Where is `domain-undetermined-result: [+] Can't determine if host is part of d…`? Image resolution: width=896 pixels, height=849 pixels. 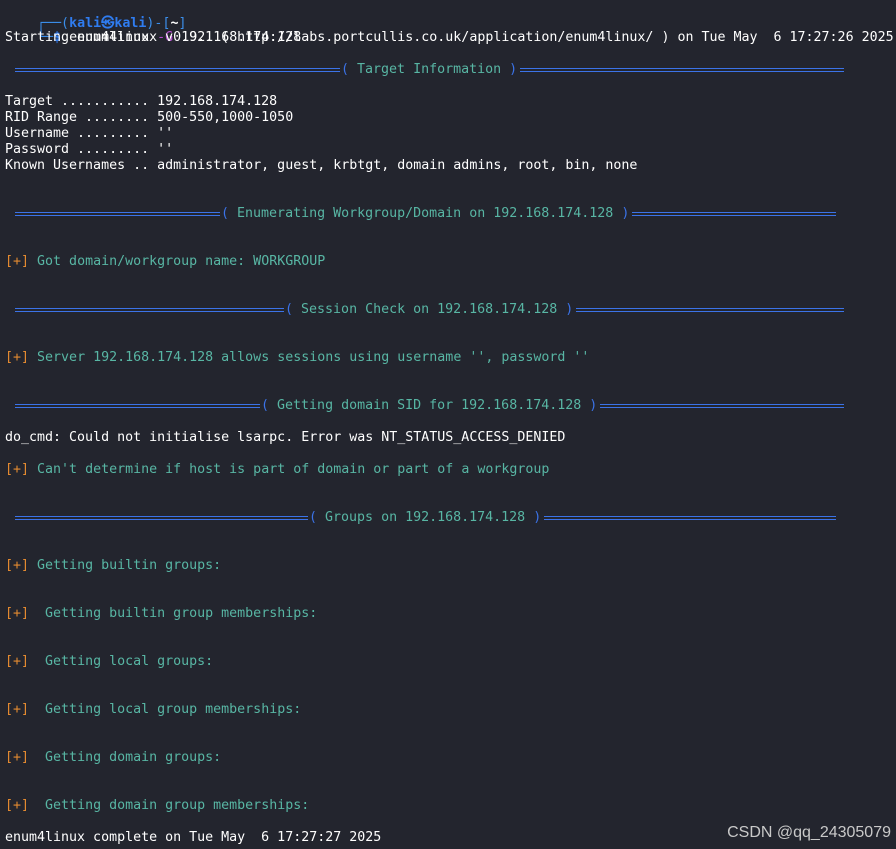
domain-undetermined-result: [+] Can't determine if host is part of d… is located at coordinates (277, 470).